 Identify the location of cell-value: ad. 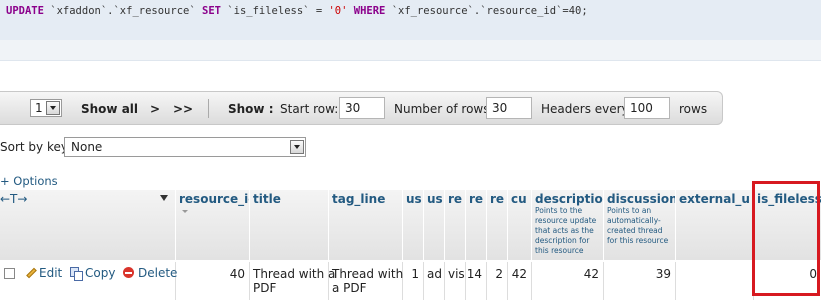
(434, 274).